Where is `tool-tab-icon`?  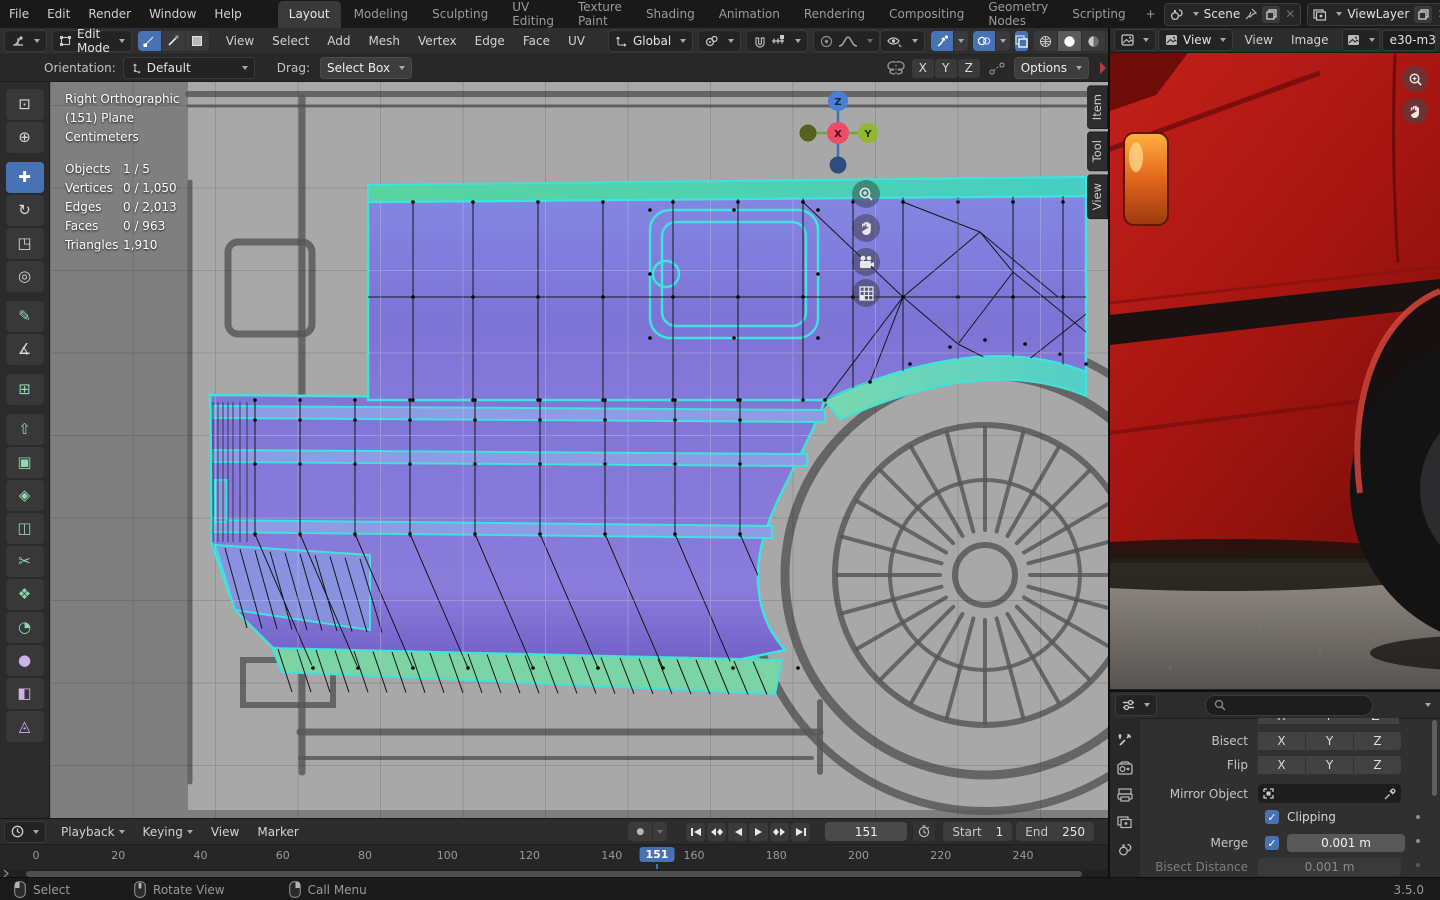
tool-tab-icon is located at coordinates (1125, 740).